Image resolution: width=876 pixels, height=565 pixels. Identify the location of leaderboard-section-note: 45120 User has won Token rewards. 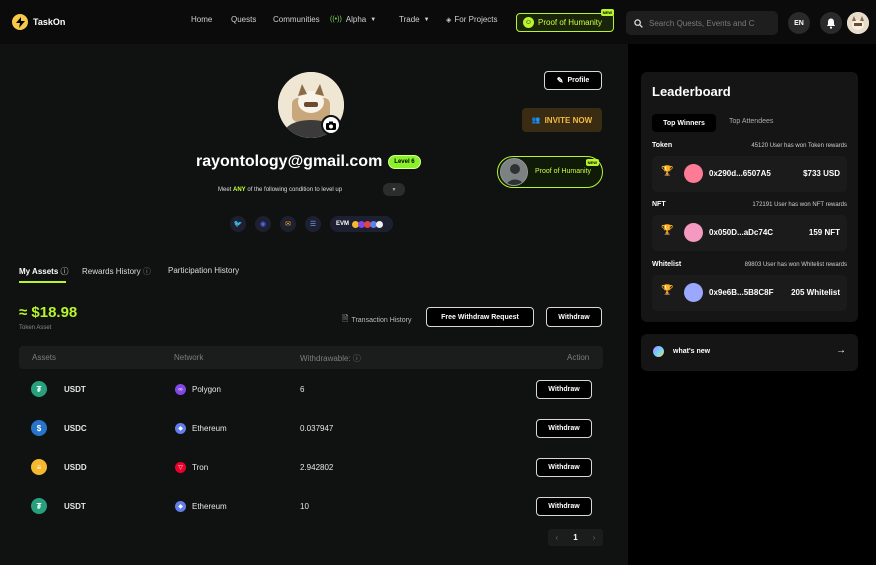
(799, 146).